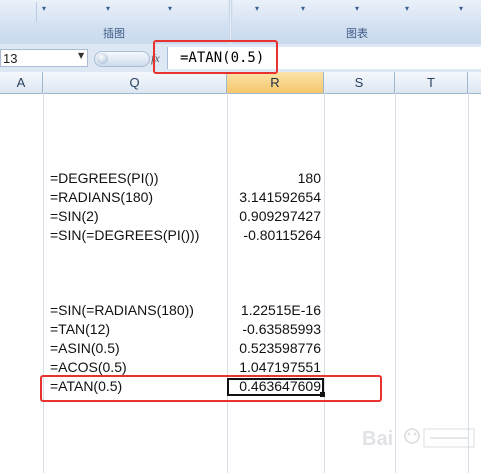 This screenshot has height=473, width=481. What do you see at coordinates (474, 82) in the screenshot?
I see `column-header-partial` at bounding box center [474, 82].